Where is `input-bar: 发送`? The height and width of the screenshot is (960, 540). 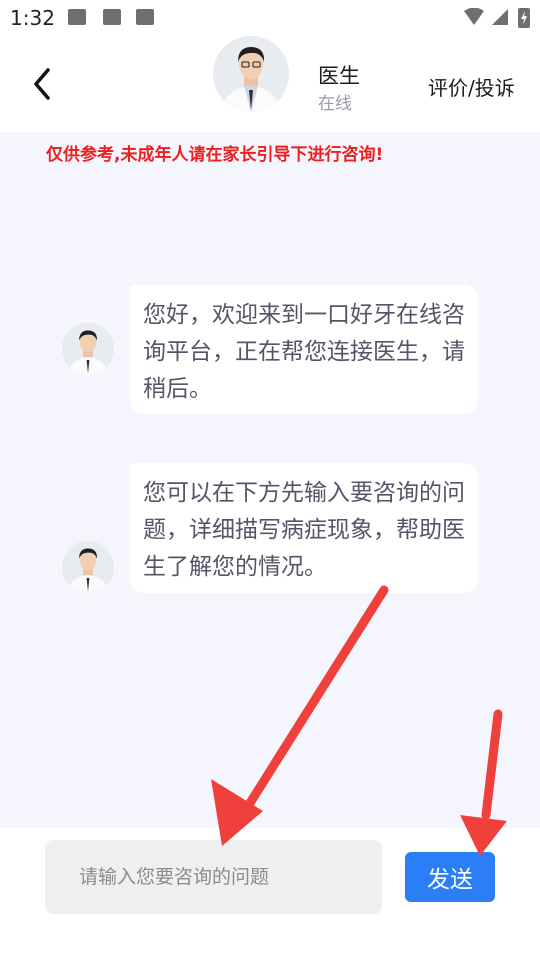
input-bar: 发送 is located at coordinates (270, 894).